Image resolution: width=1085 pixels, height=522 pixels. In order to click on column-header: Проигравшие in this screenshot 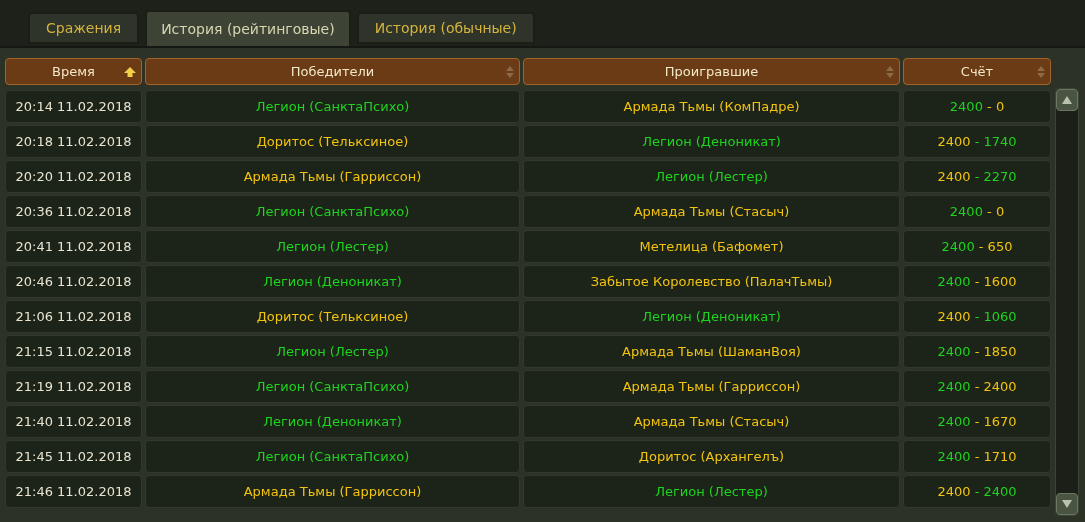, I will do `click(711, 71)`.